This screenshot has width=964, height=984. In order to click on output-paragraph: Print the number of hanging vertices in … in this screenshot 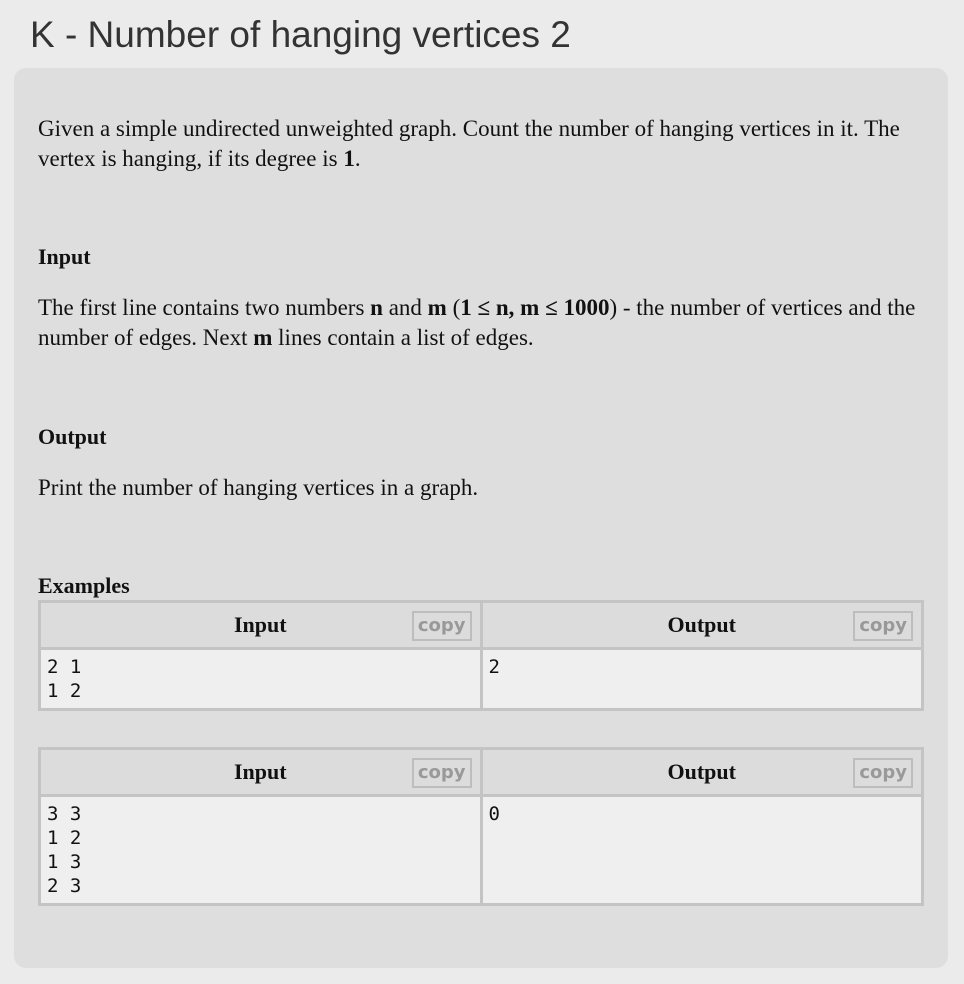, I will do `click(258, 487)`.